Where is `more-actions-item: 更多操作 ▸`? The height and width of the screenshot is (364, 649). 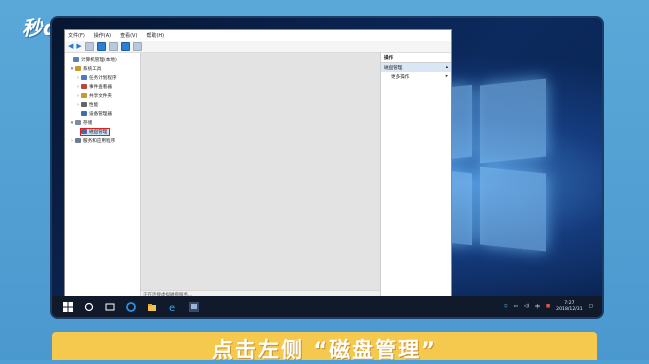
more-actions-item: 更多操作 ▸ is located at coordinates (416, 76).